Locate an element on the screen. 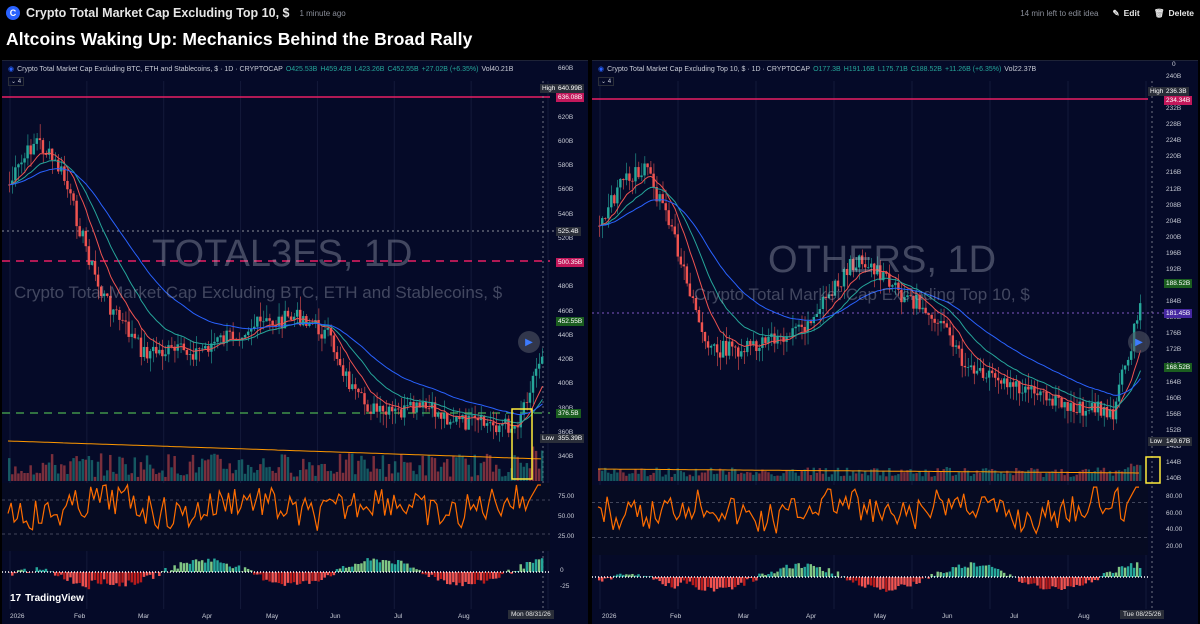 The image size is (1200, 624). cryptocap-logo-icon: C is located at coordinates (13, 13).